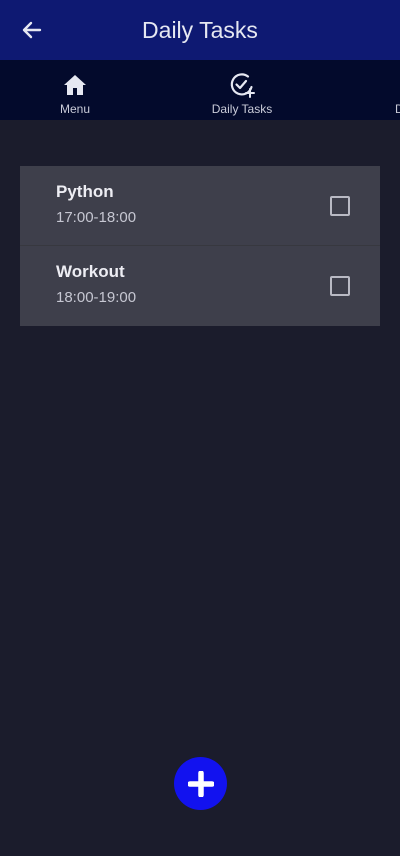 This screenshot has width=400, height=856. Describe the element at coordinates (397, 109) in the screenshot. I see `tab-partial-label: D` at that location.